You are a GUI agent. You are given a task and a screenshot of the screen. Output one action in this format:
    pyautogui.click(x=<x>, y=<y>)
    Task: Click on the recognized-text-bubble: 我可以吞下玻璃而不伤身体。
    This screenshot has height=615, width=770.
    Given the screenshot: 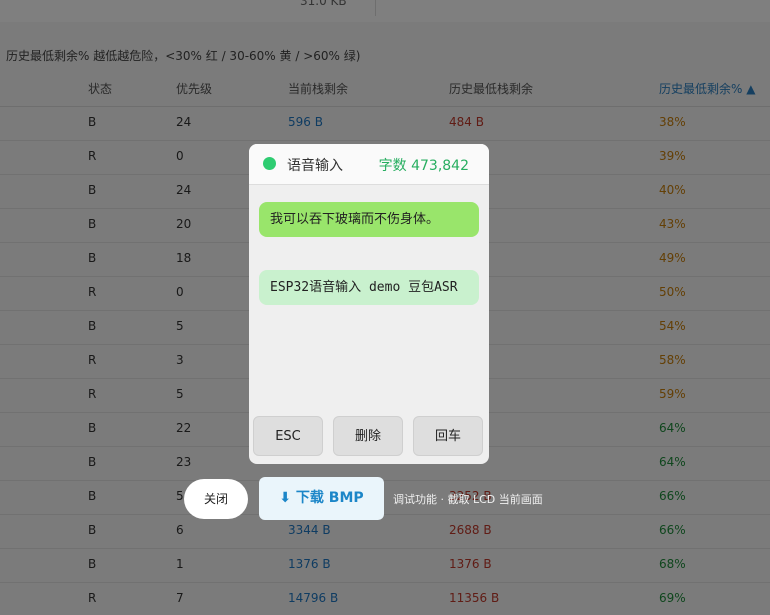 What is the action you would take?
    pyautogui.click(x=369, y=219)
    